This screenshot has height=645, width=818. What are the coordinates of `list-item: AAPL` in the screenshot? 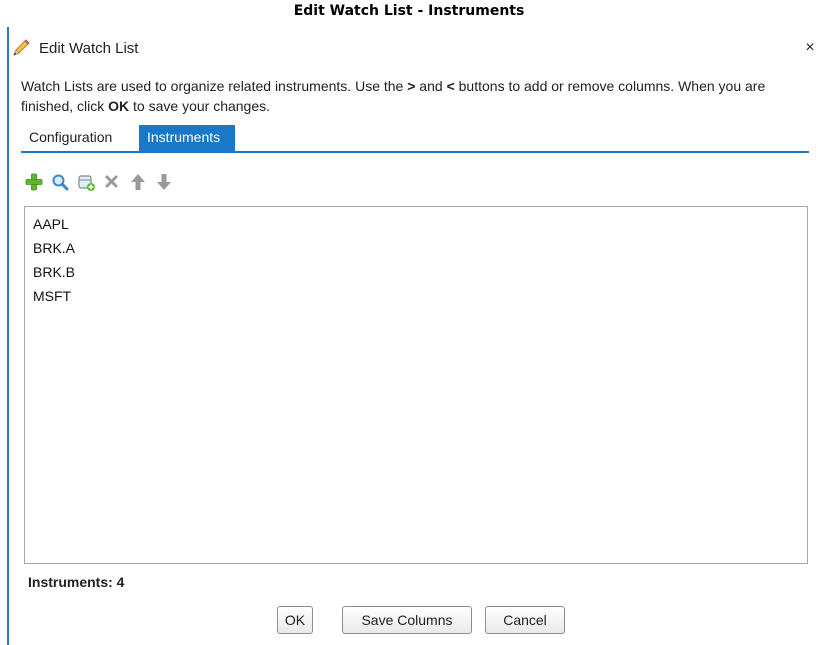 It's located at (51, 224).